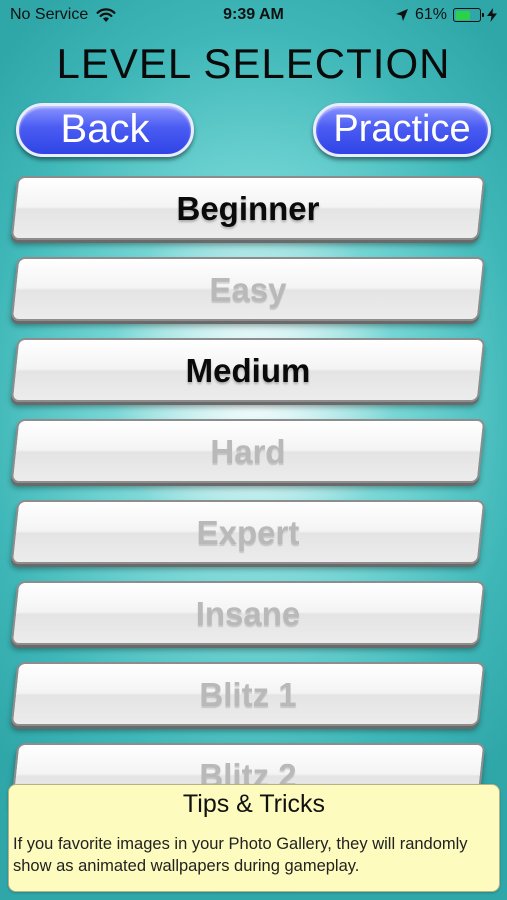 This screenshot has width=507, height=900. What do you see at coordinates (430, 14) in the screenshot?
I see `battery-percent: 61%` at bounding box center [430, 14].